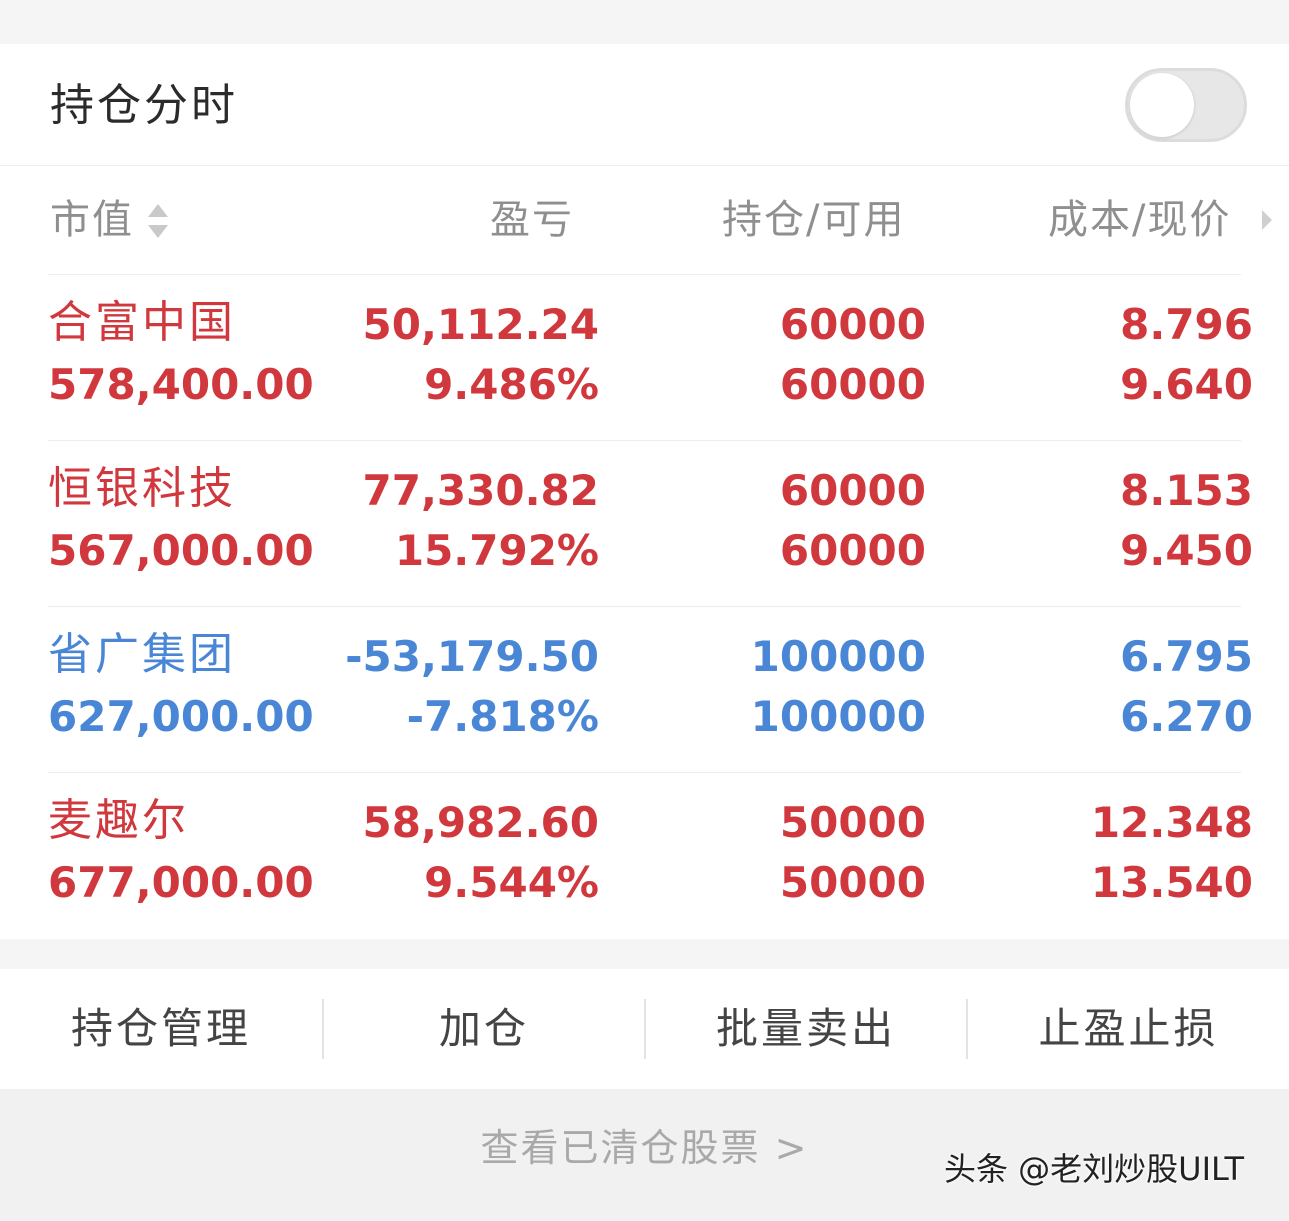 The height and width of the screenshot is (1221, 1289). Describe the element at coordinates (142, 488) in the screenshot. I see `stock-name: 恒银科技` at that location.